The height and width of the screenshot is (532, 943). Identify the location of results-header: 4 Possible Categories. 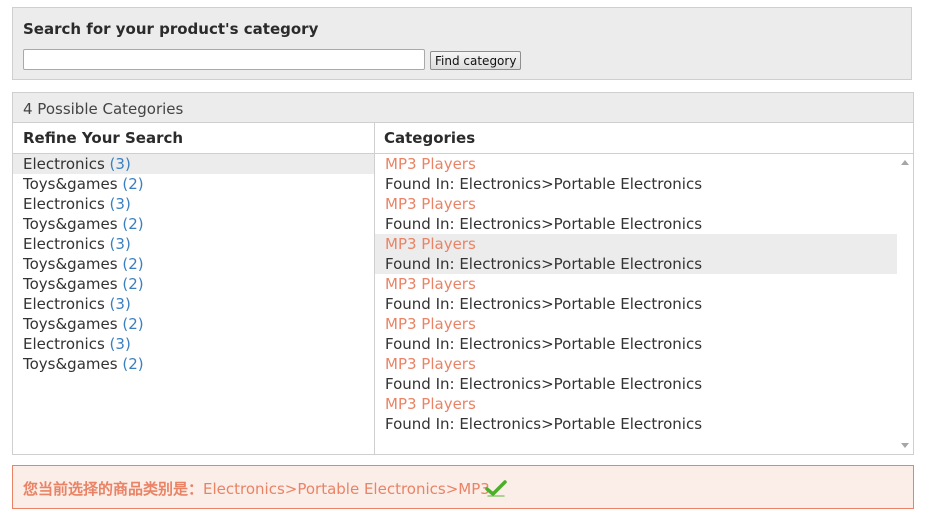
(463, 108).